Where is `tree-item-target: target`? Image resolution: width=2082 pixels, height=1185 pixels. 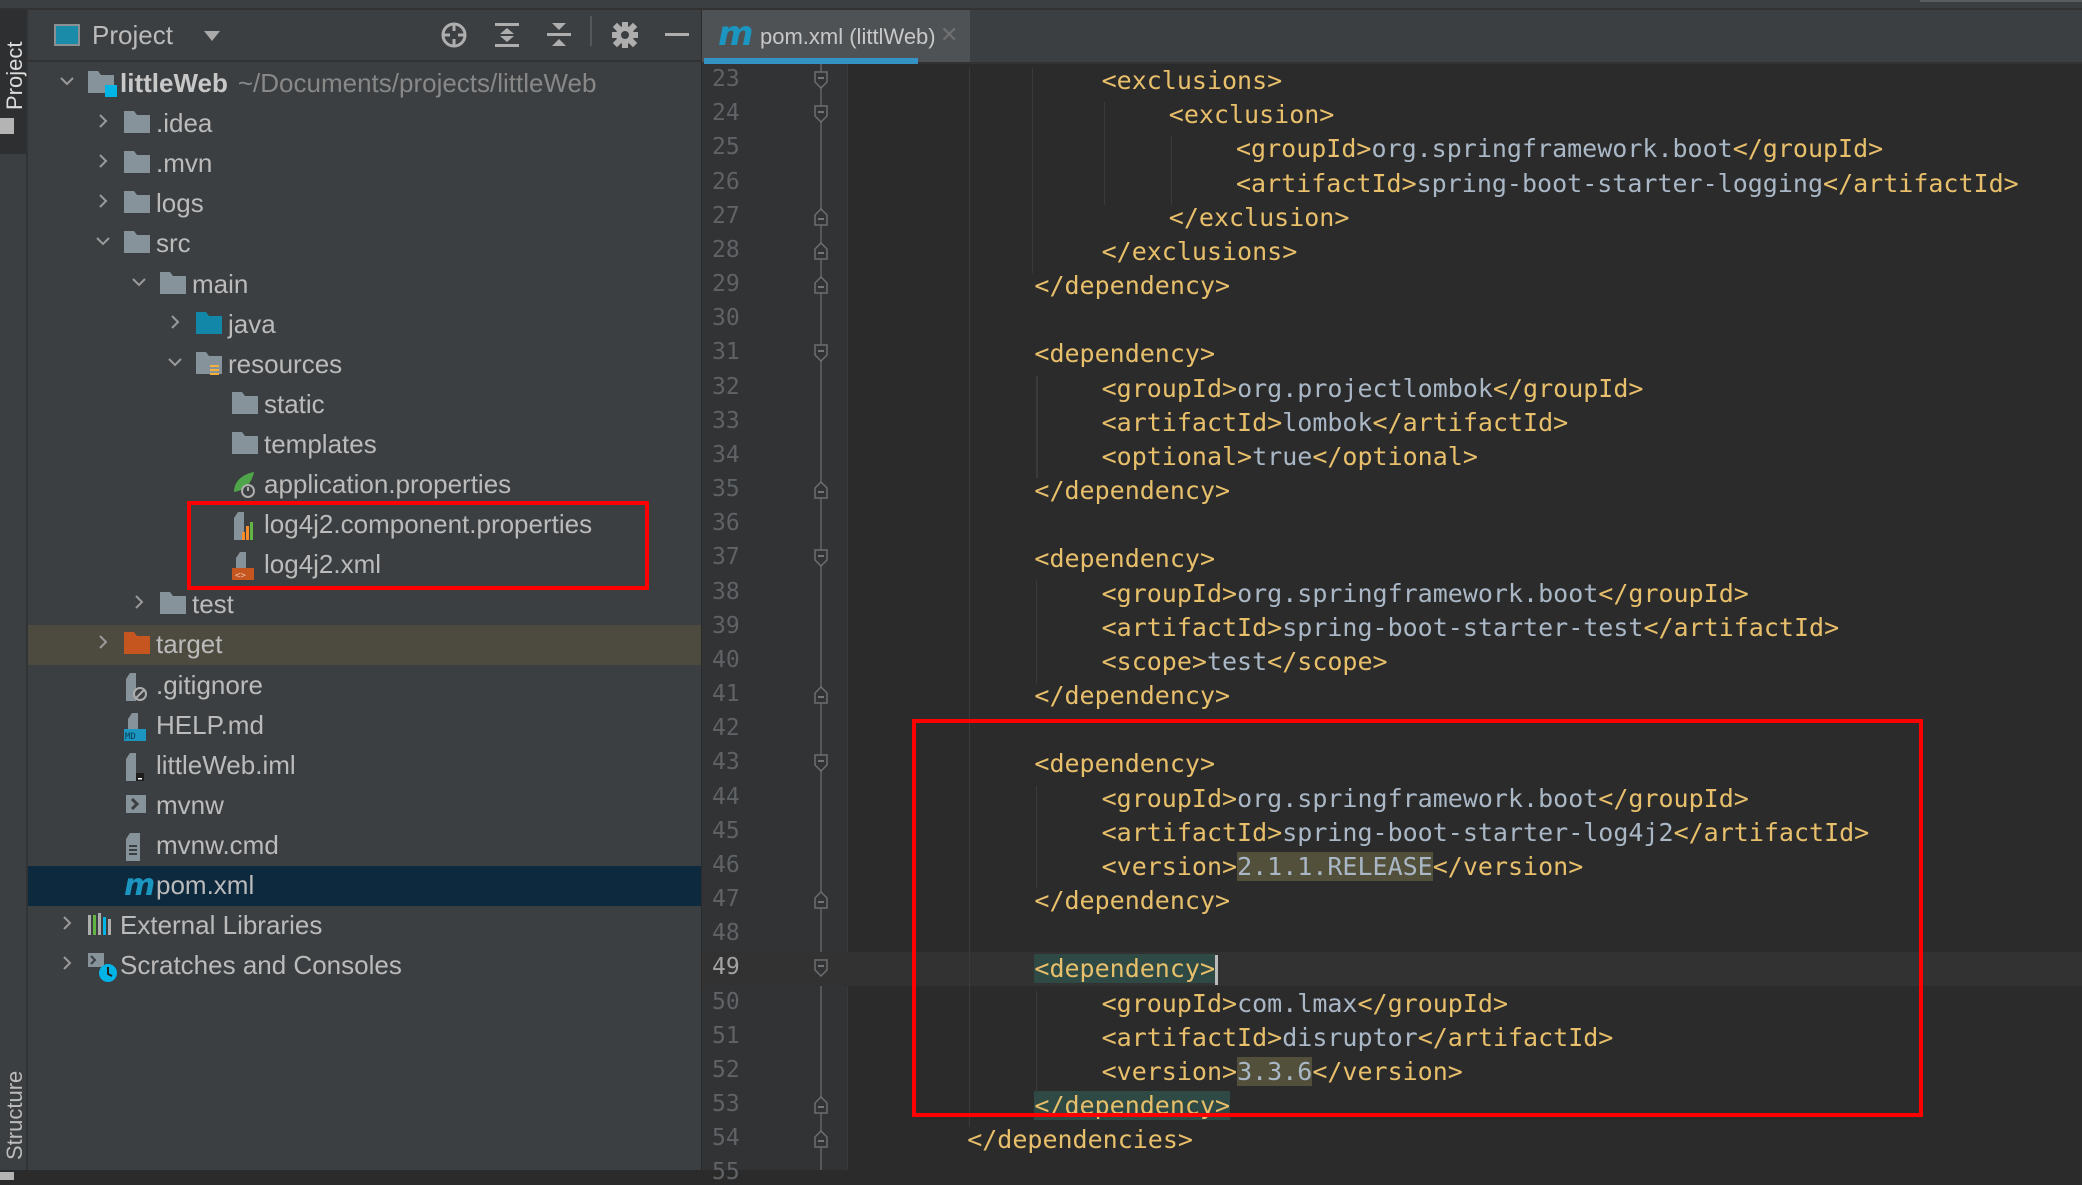 tree-item-target: target is located at coordinates (364, 645).